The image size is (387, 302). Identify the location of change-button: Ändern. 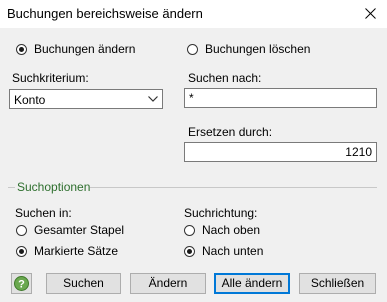
(168, 283).